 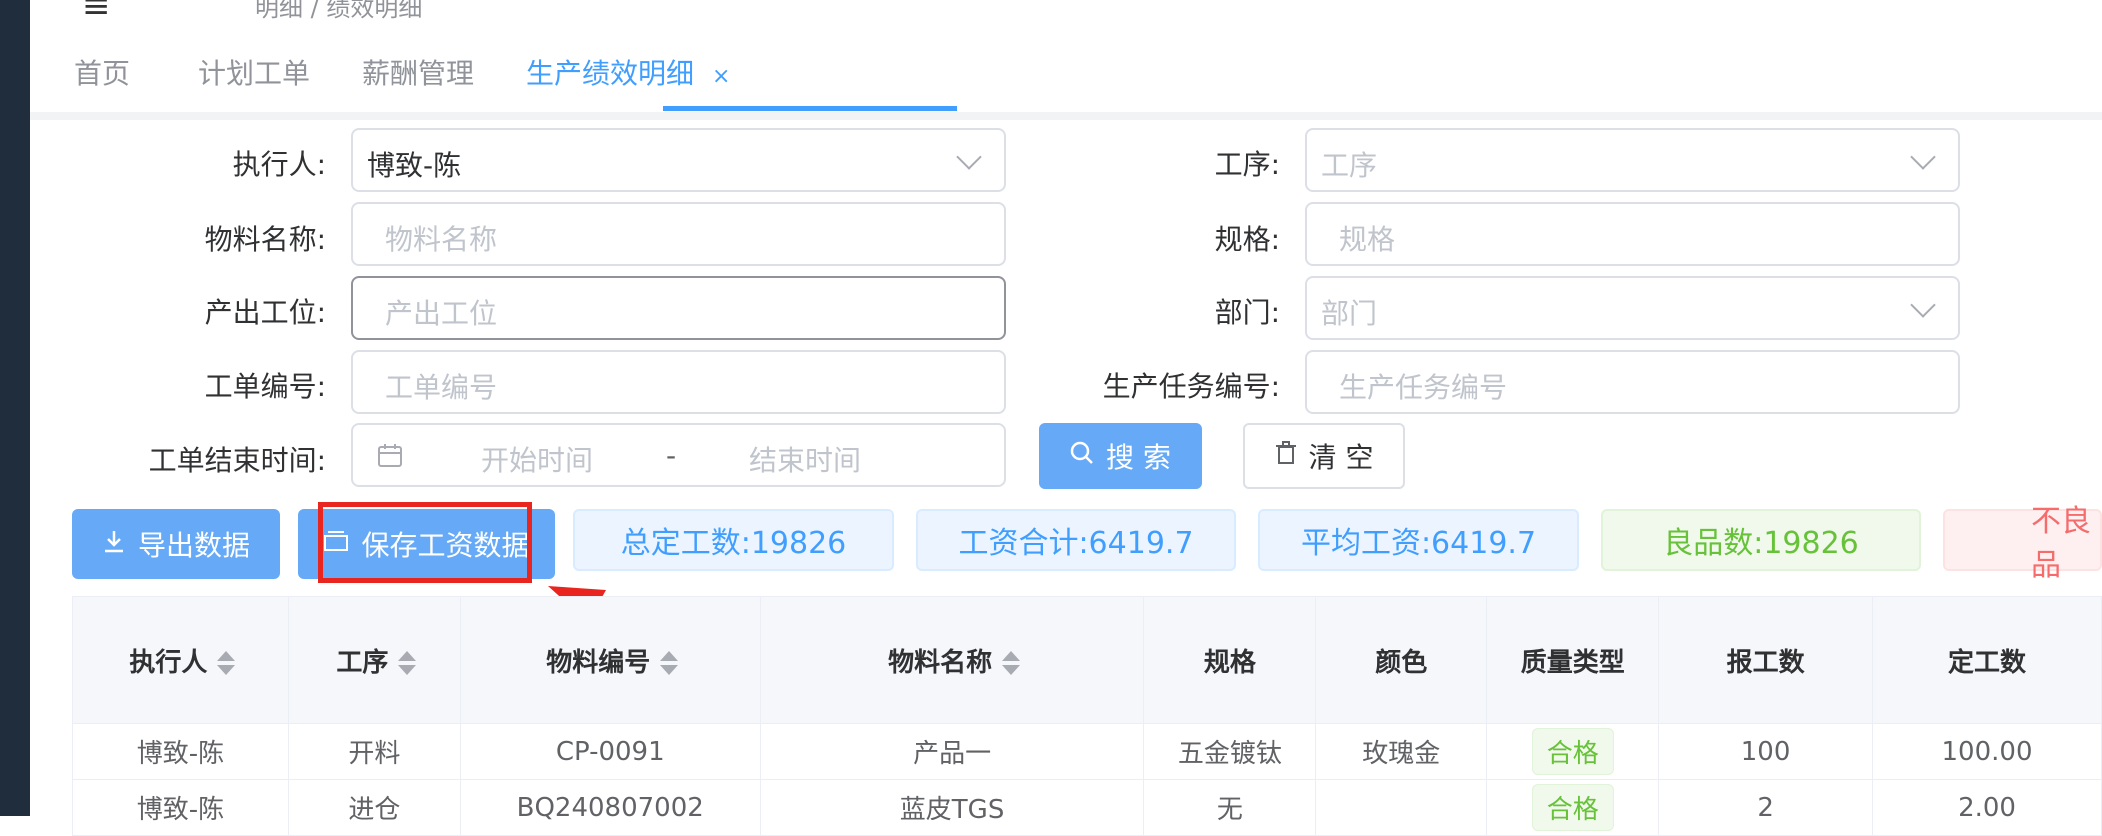 What do you see at coordinates (1573, 660) in the screenshot?
I see `col-quality-type: 质量类型` at bounding box center [1573, 660].